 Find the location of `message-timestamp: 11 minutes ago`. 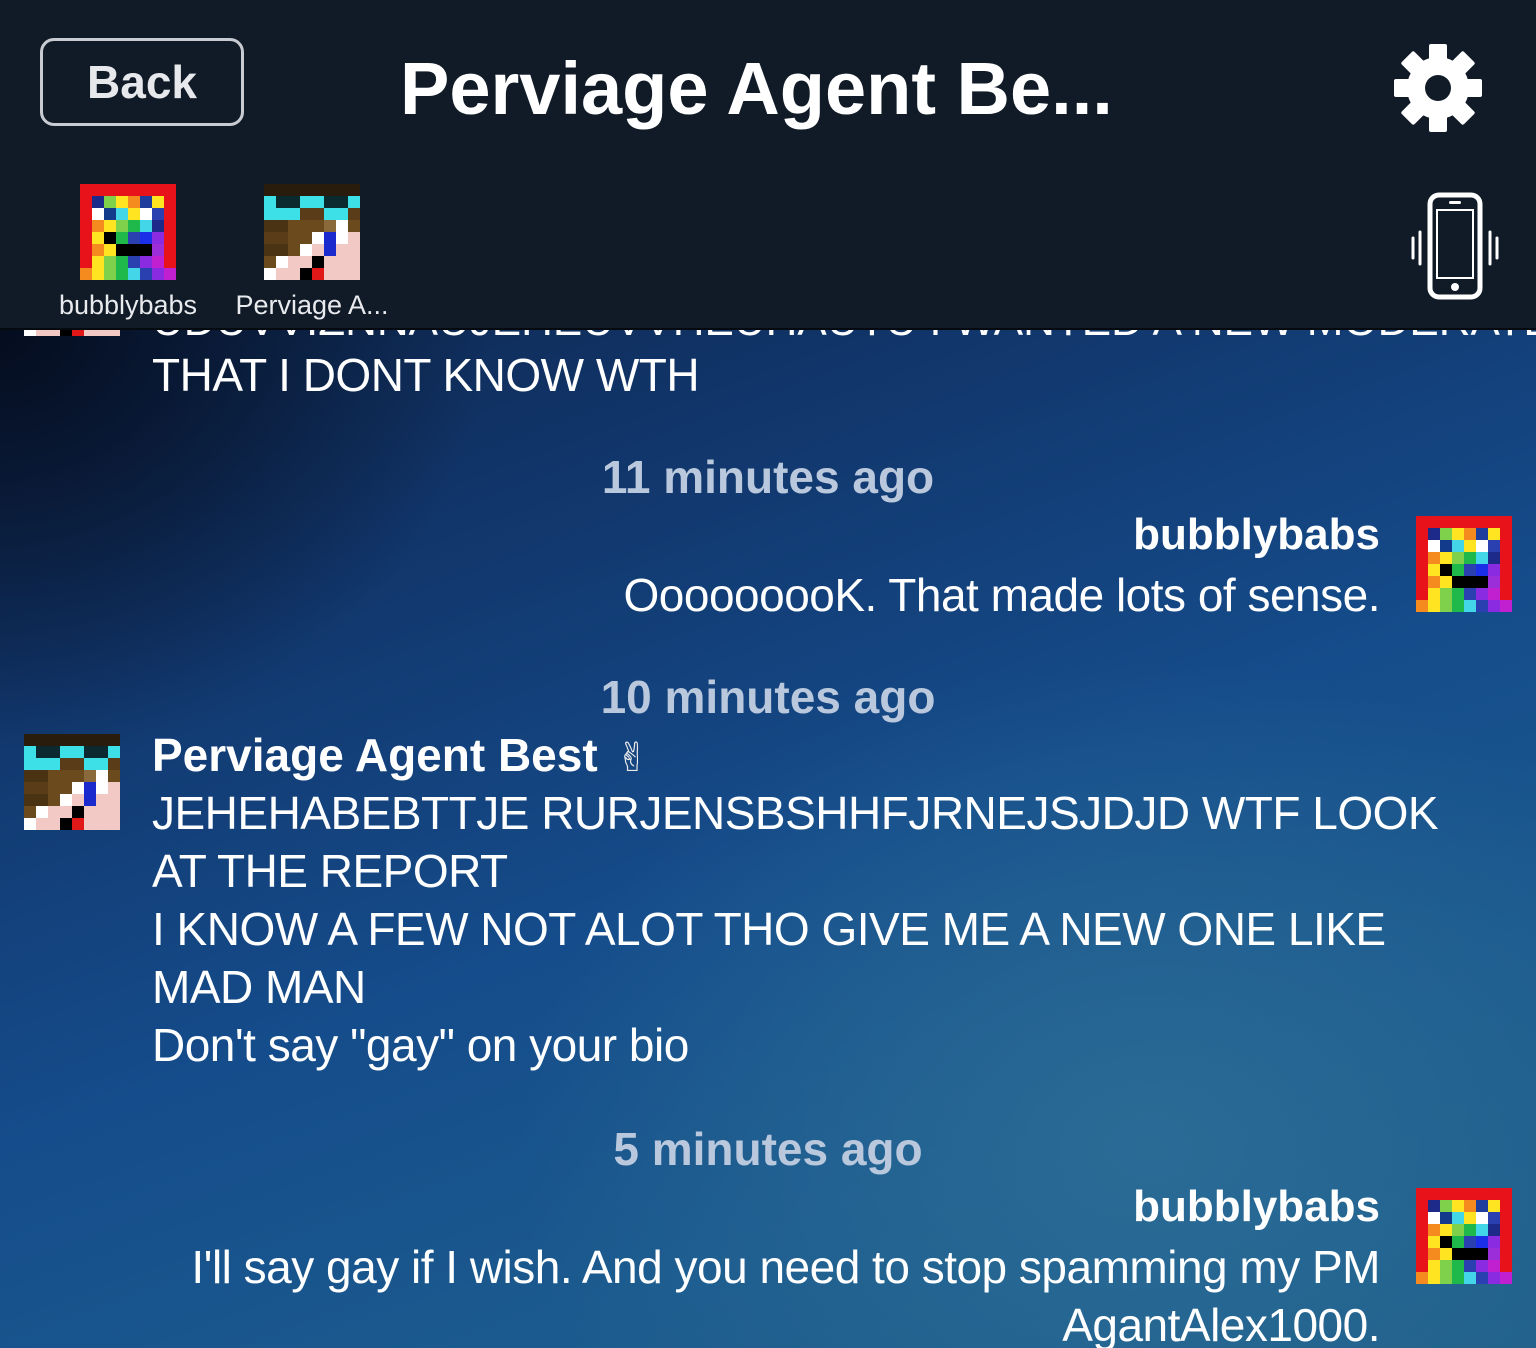

message-timestamp: 11 minutes ago is located at coordinates (768, 477).